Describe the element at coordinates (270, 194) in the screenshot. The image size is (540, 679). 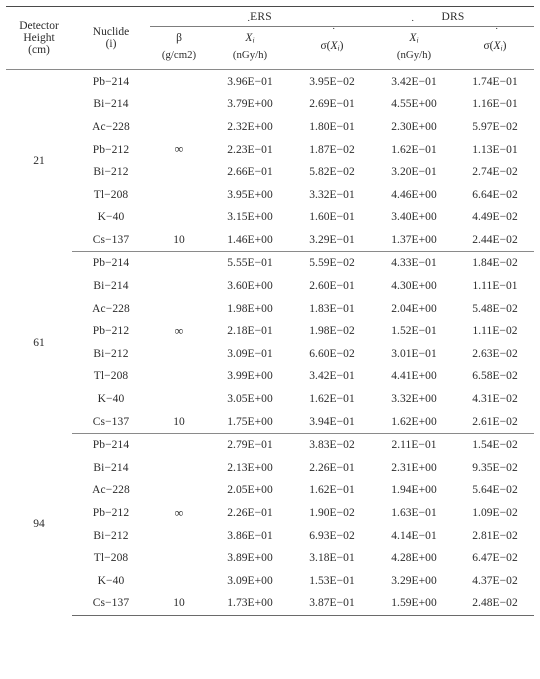
I see `table-row: Tl−208 3.95E+00 3.32E−01 4.46E+00 6.64E−02` at that location.